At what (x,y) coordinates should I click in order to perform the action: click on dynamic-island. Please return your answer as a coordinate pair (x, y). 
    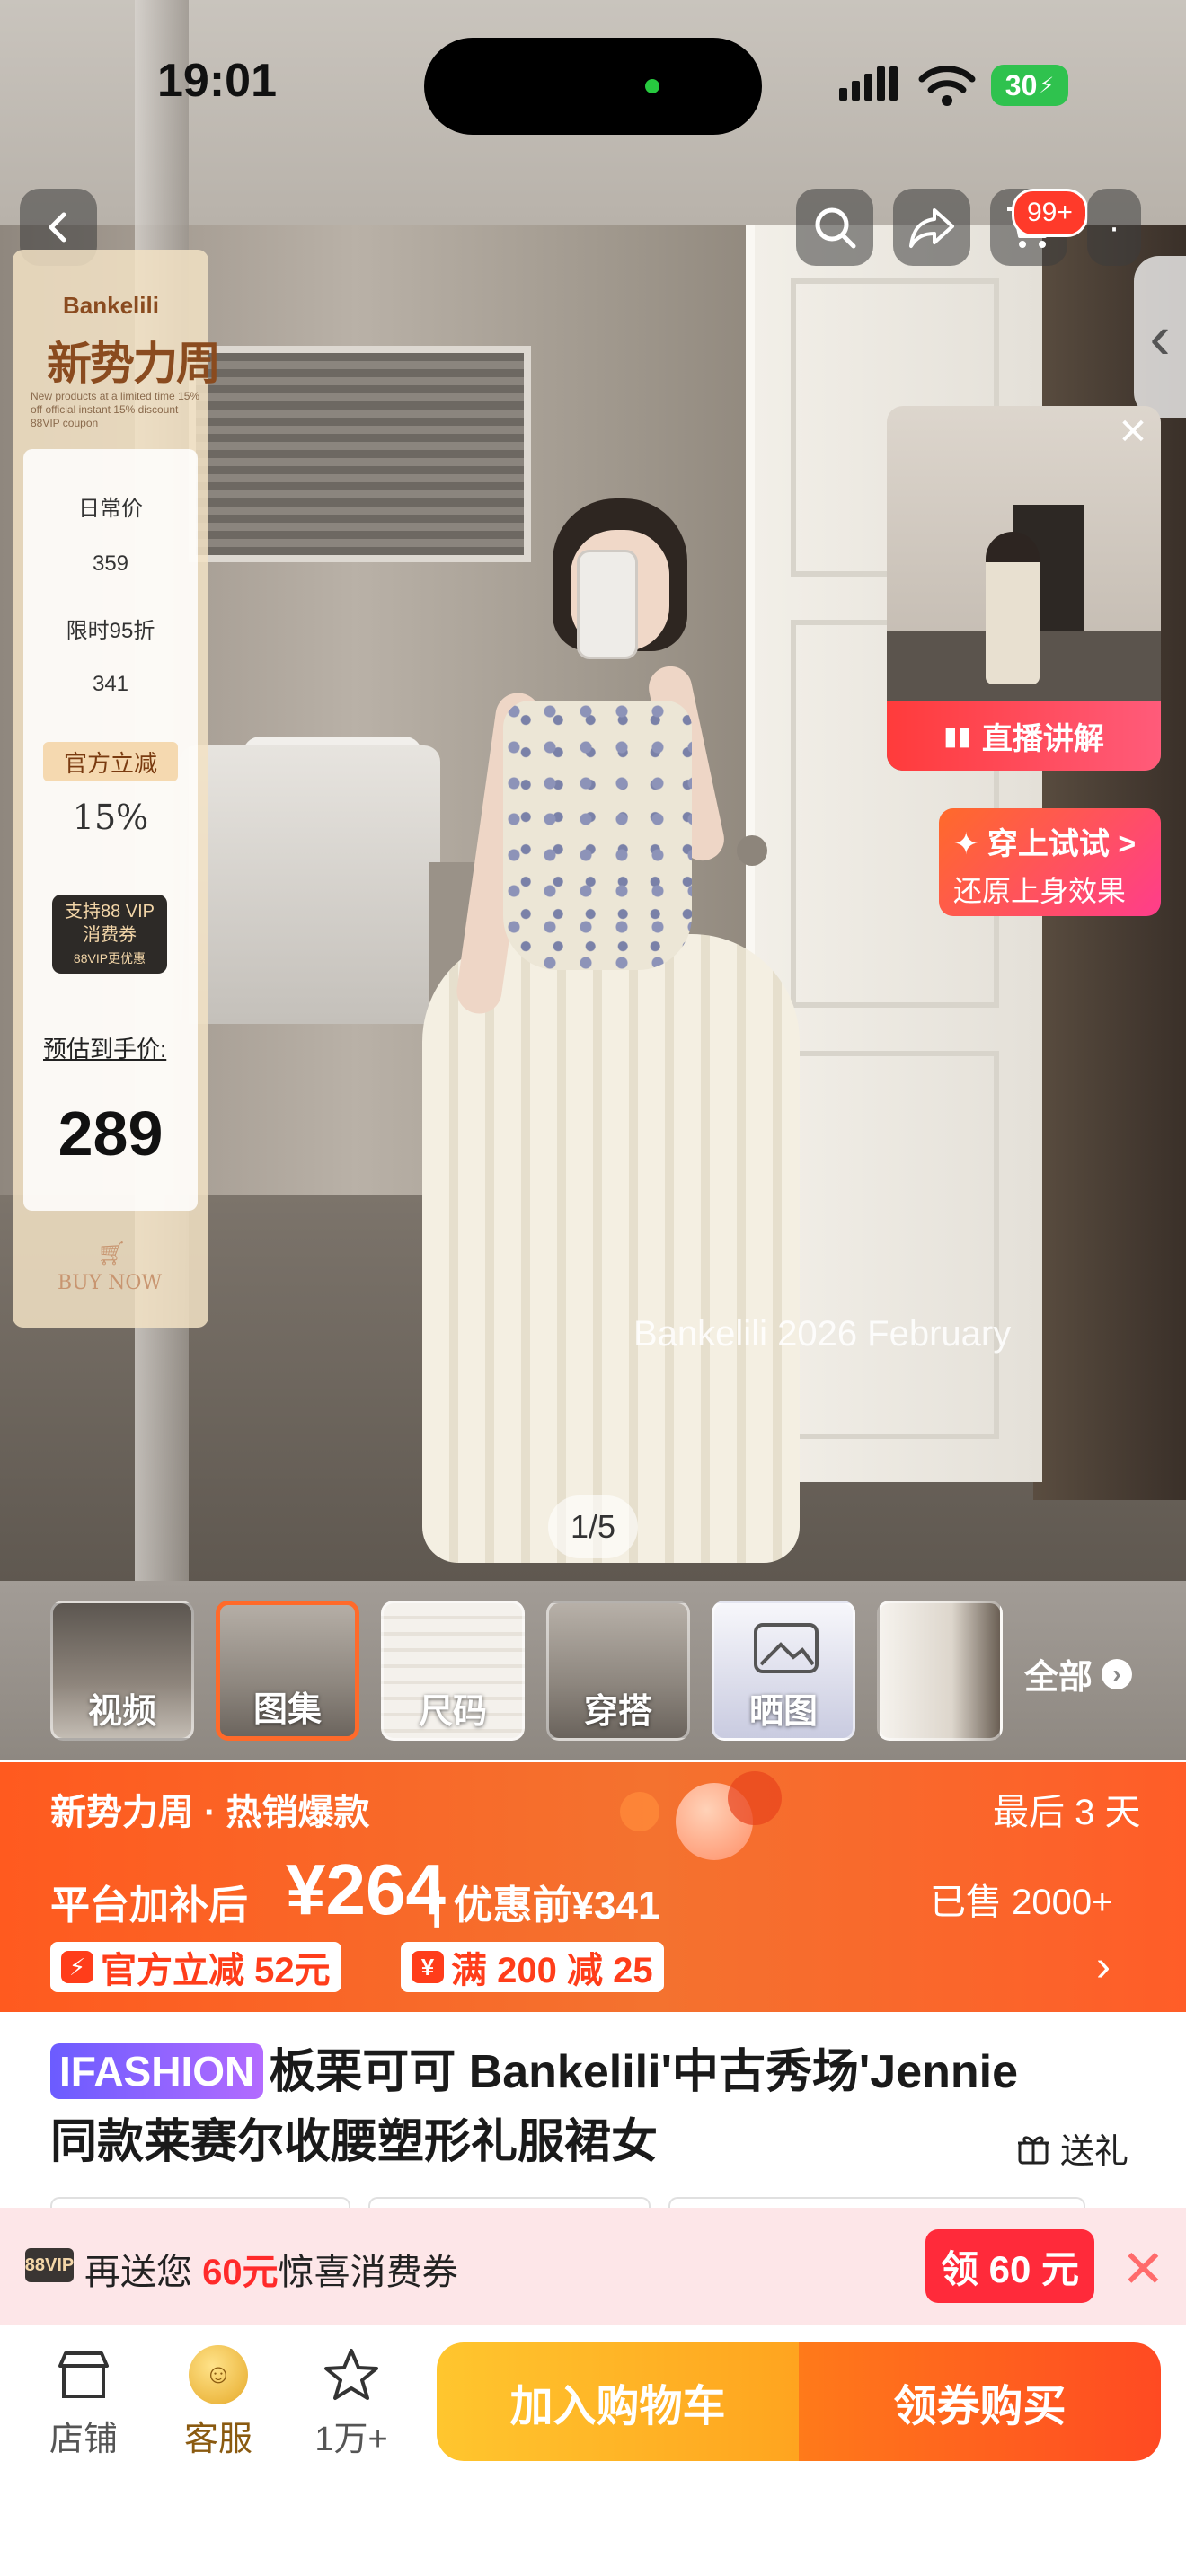
    Looking at the image, I should click on (593, 86).